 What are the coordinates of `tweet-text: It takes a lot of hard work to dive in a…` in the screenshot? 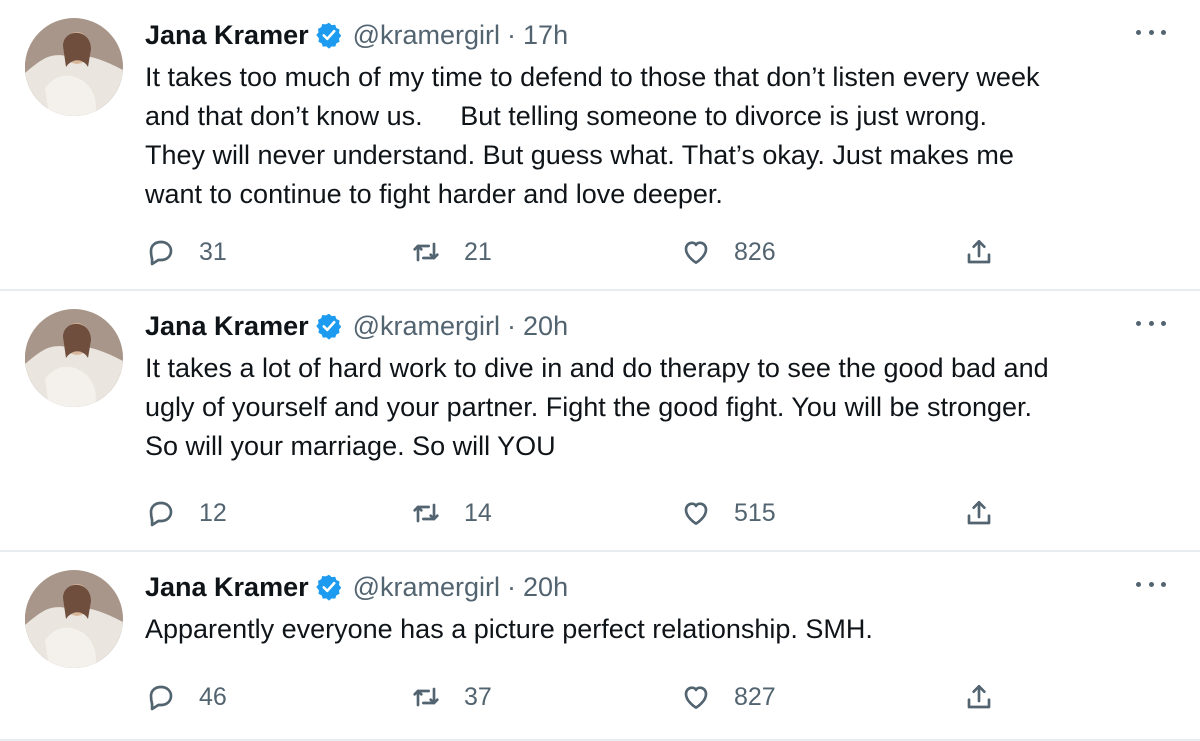 It's located at (597, 407).